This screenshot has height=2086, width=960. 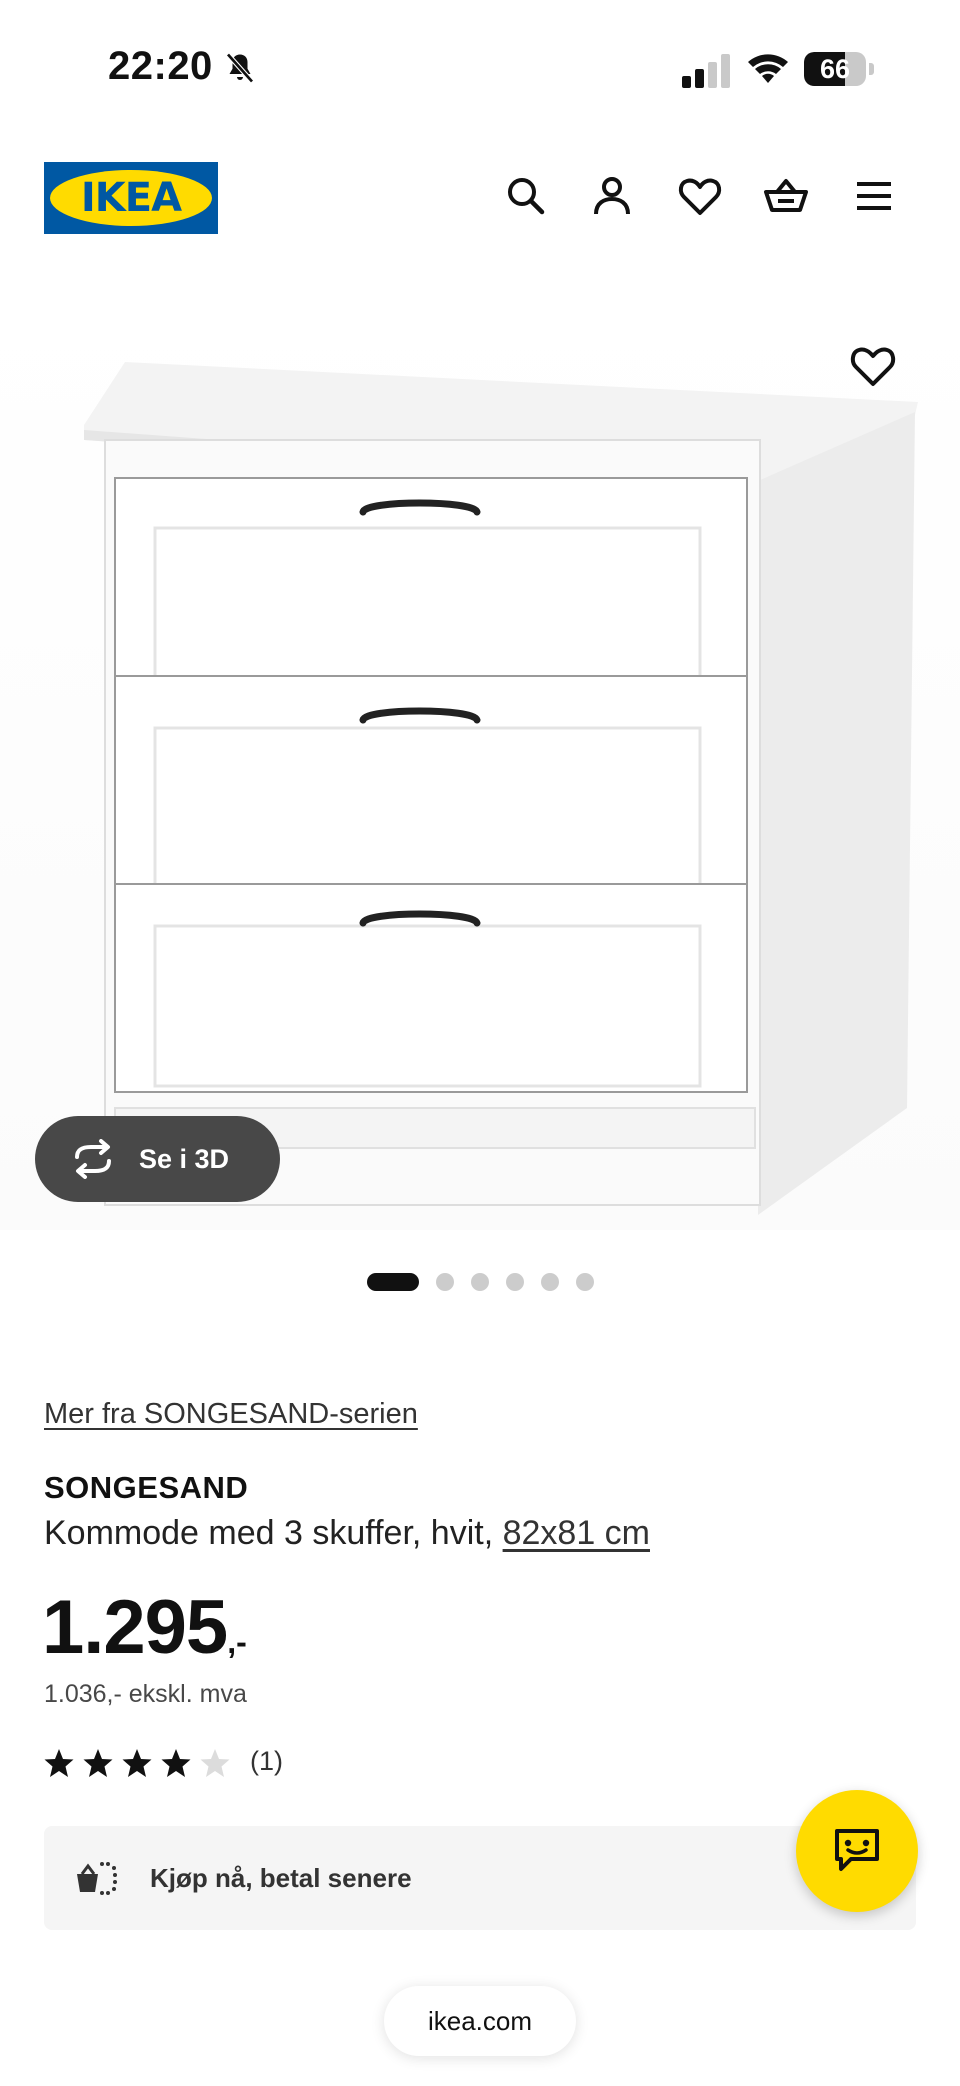 I want to click on size-link: 82x81 cm, so click(x=576, y=1533).